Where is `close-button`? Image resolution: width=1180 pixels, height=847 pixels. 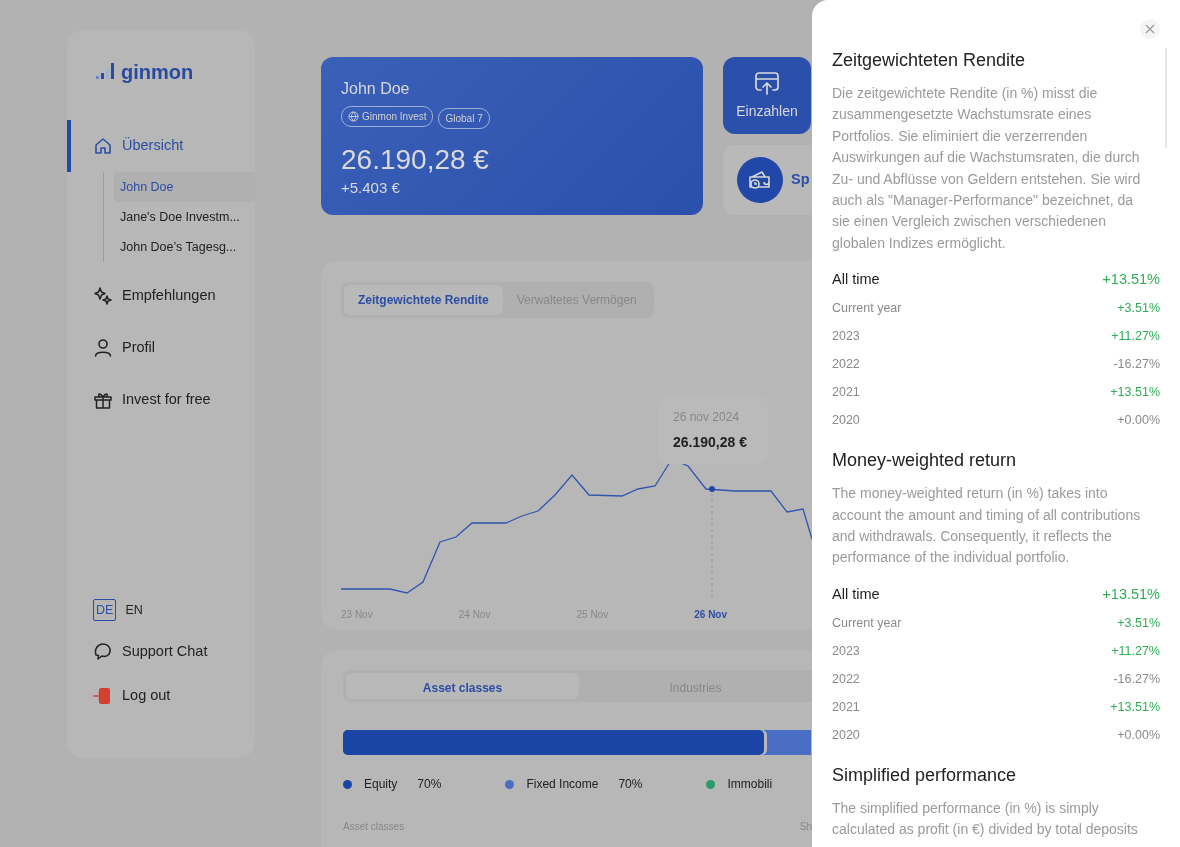 close-button is located at coordinates (1150, 29).